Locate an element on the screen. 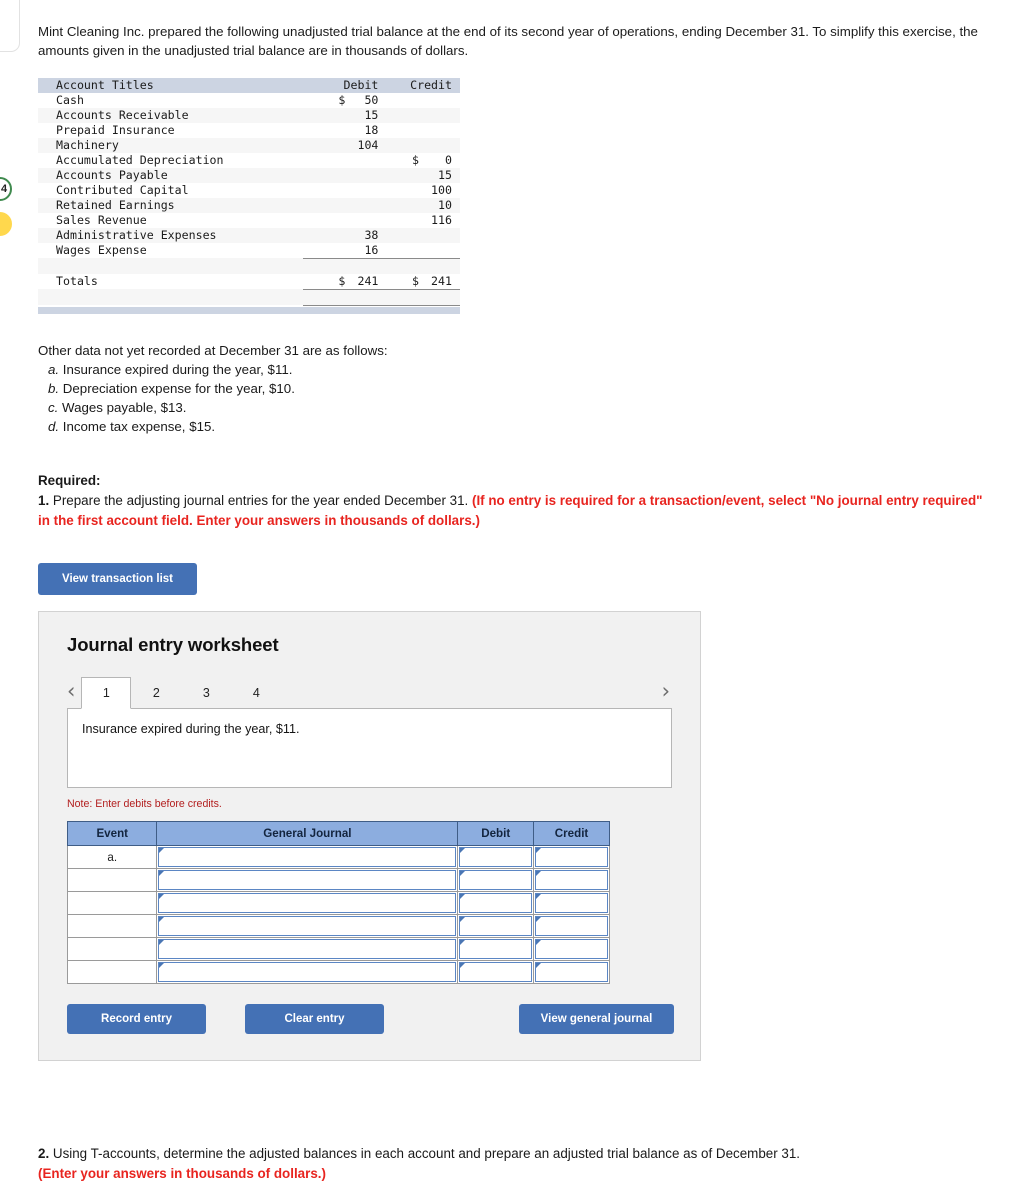 Image resolution: width=1020 pixels, height=1200 pixels. required-heading: Required: is located at coordinates (69, 480).